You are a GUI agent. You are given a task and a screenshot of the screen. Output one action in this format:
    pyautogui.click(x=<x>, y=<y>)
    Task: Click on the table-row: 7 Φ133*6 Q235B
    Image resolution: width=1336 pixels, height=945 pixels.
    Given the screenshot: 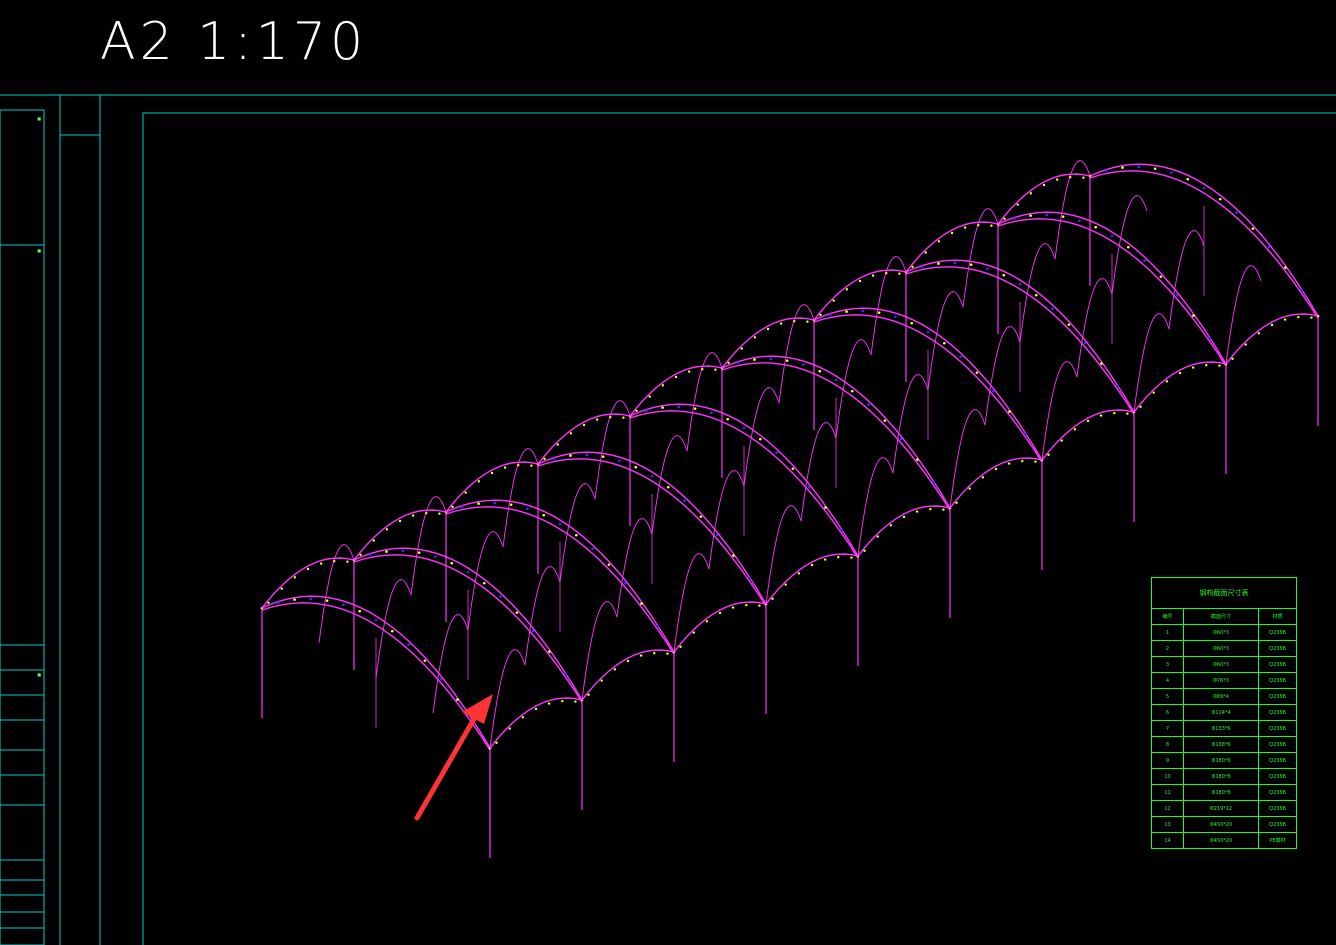 What is the action you would take?
    pyautogui.click(x=1224, y=728)
    